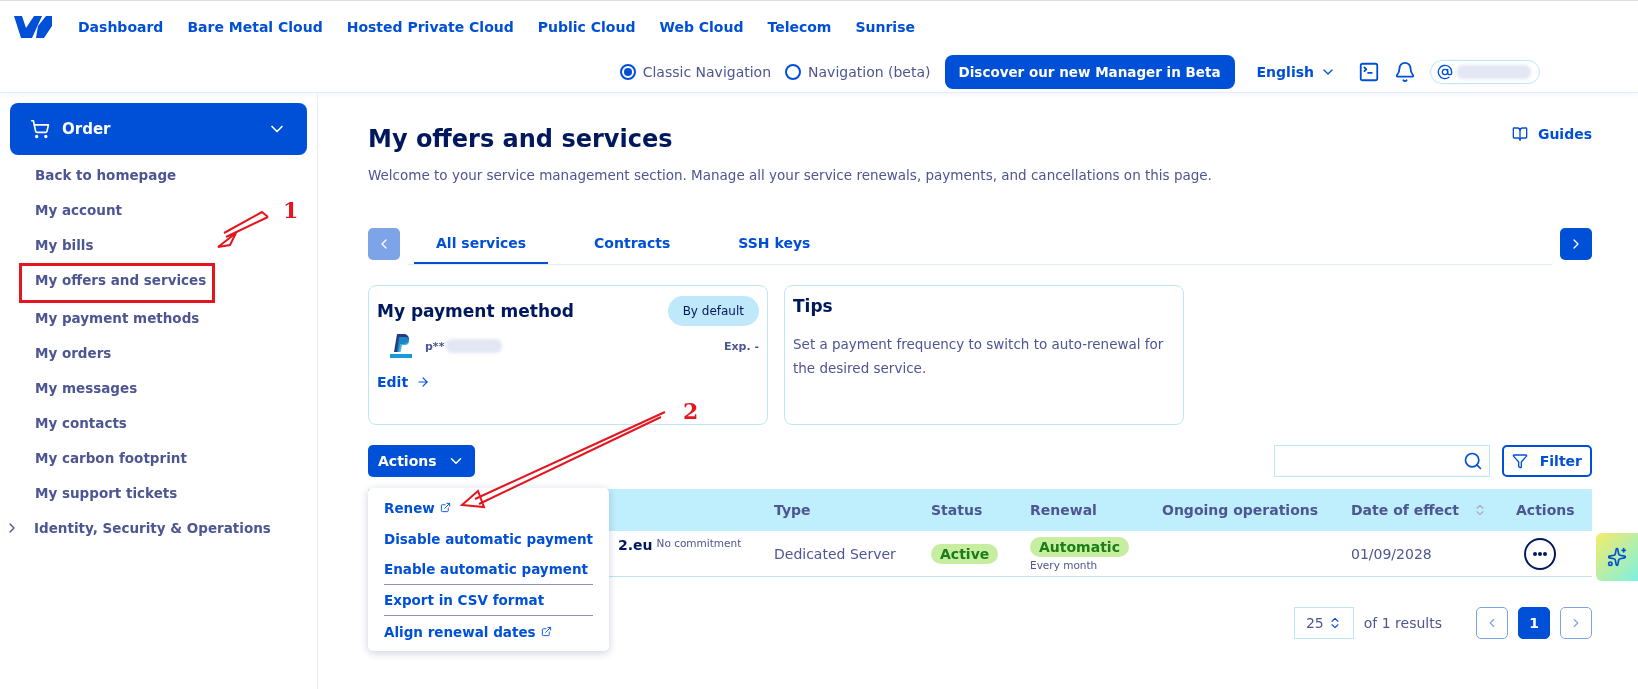 The width and height of the screenshot is (1638, 689). Describe the element at coordinates (33, 27) in the screenshot. I see `logo-icon` at that location.